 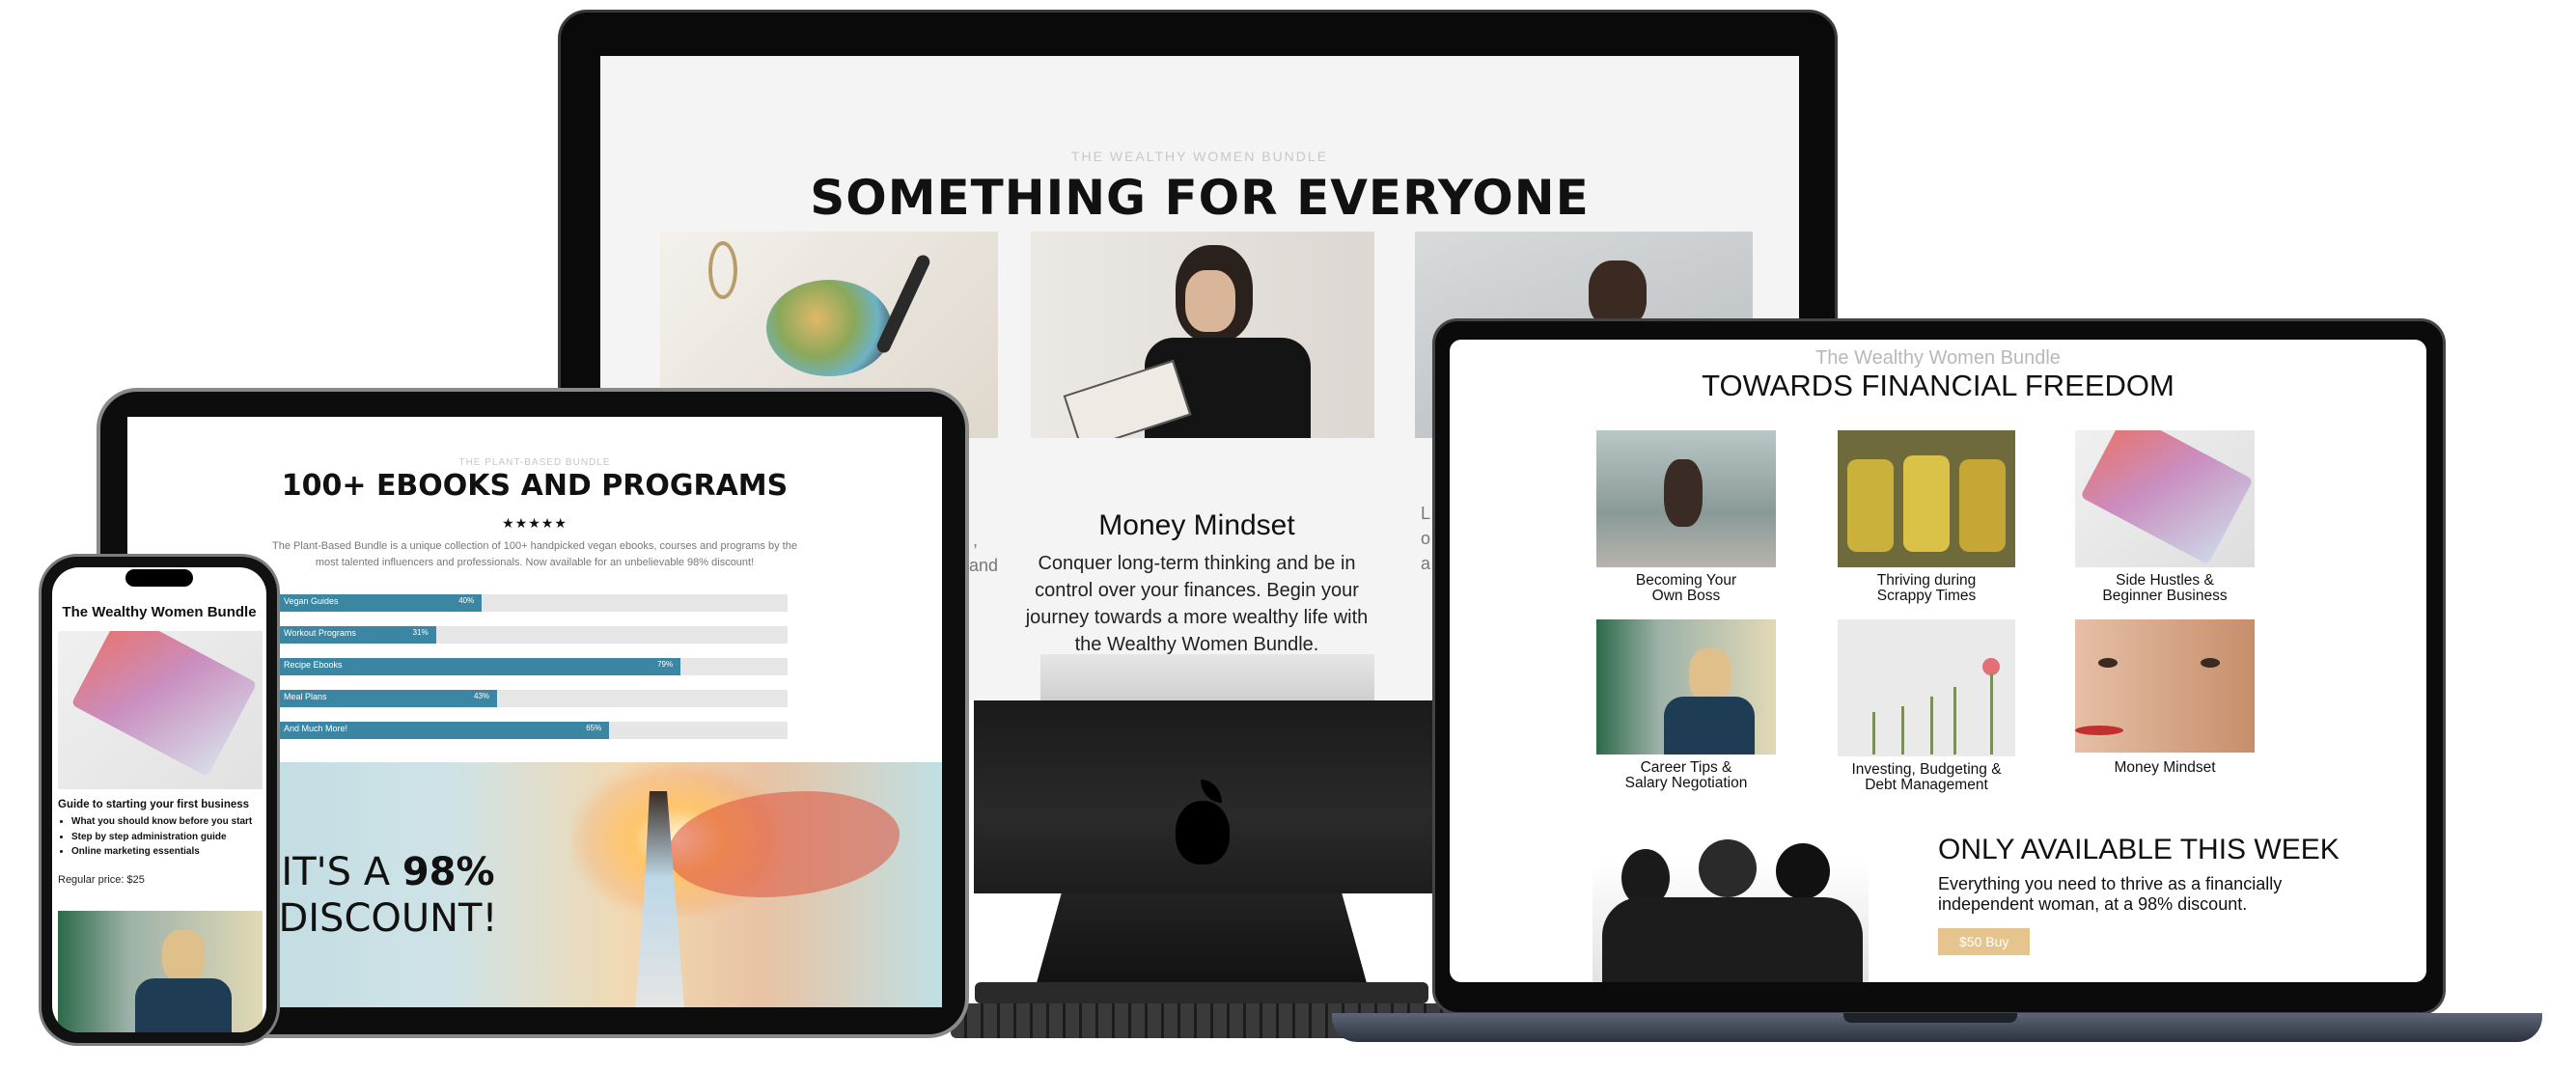 I want to click on list-item: Online marketing essentials, so click(x=167, y=852).